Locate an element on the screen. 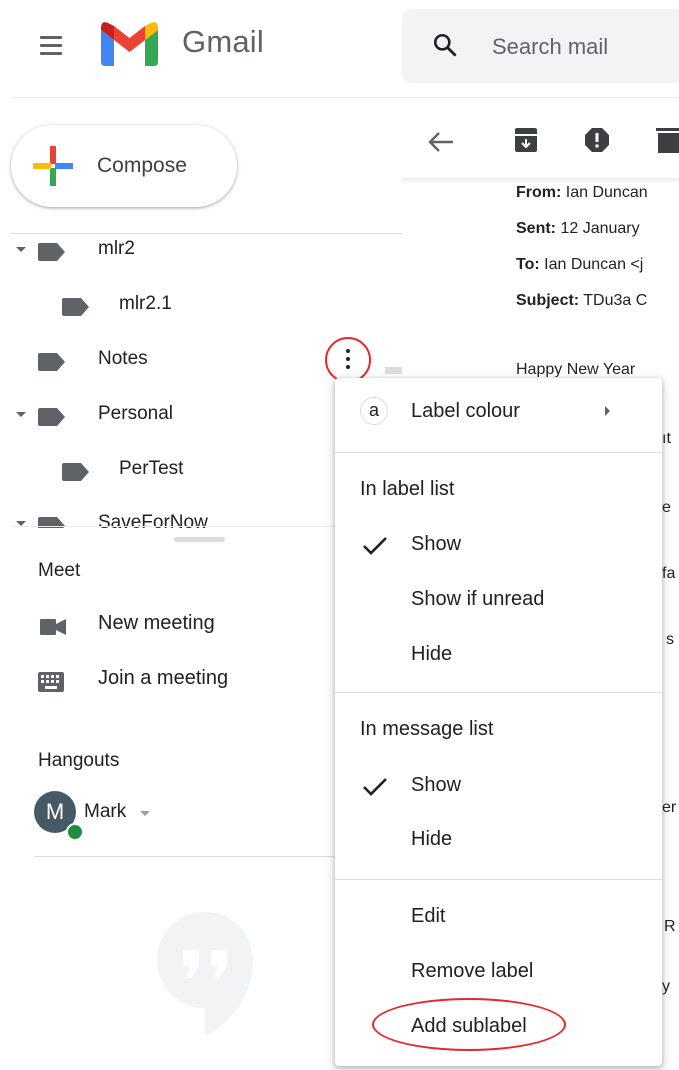  menu-item-label: Remove label is located at coordinates (472, 971).